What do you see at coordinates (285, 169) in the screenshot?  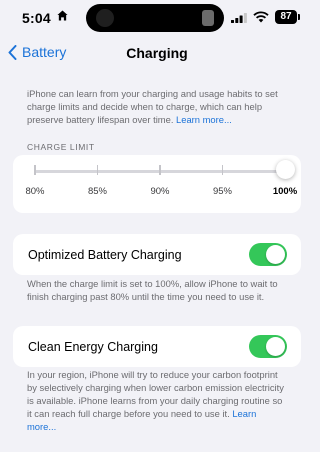 I see `charge-limit-slider-thumb` at bounding box center [285, 169].